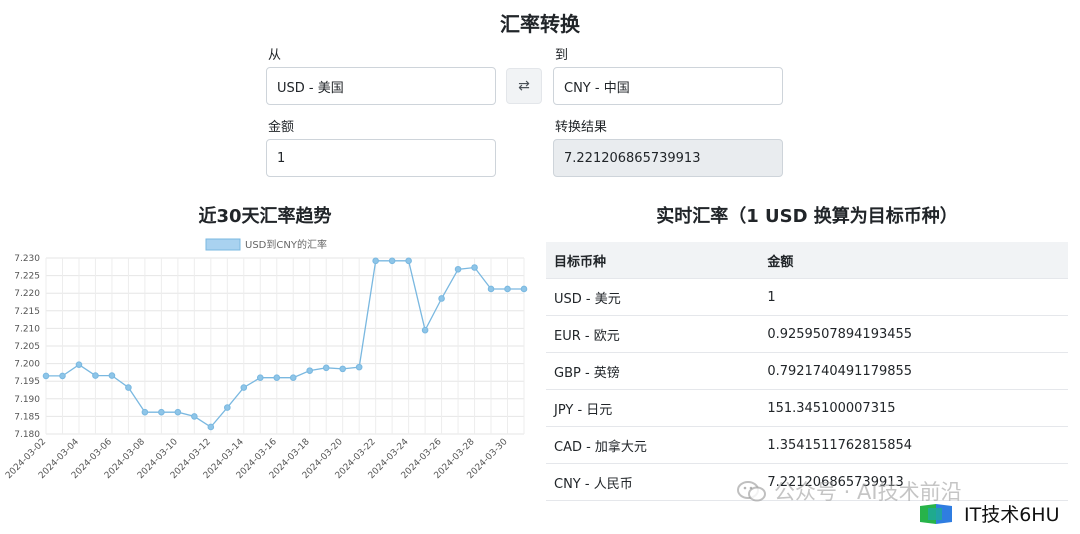 This screenshot has height=534, width=1080. I want to click on swap-icon: ⇄, so click(524, 86).